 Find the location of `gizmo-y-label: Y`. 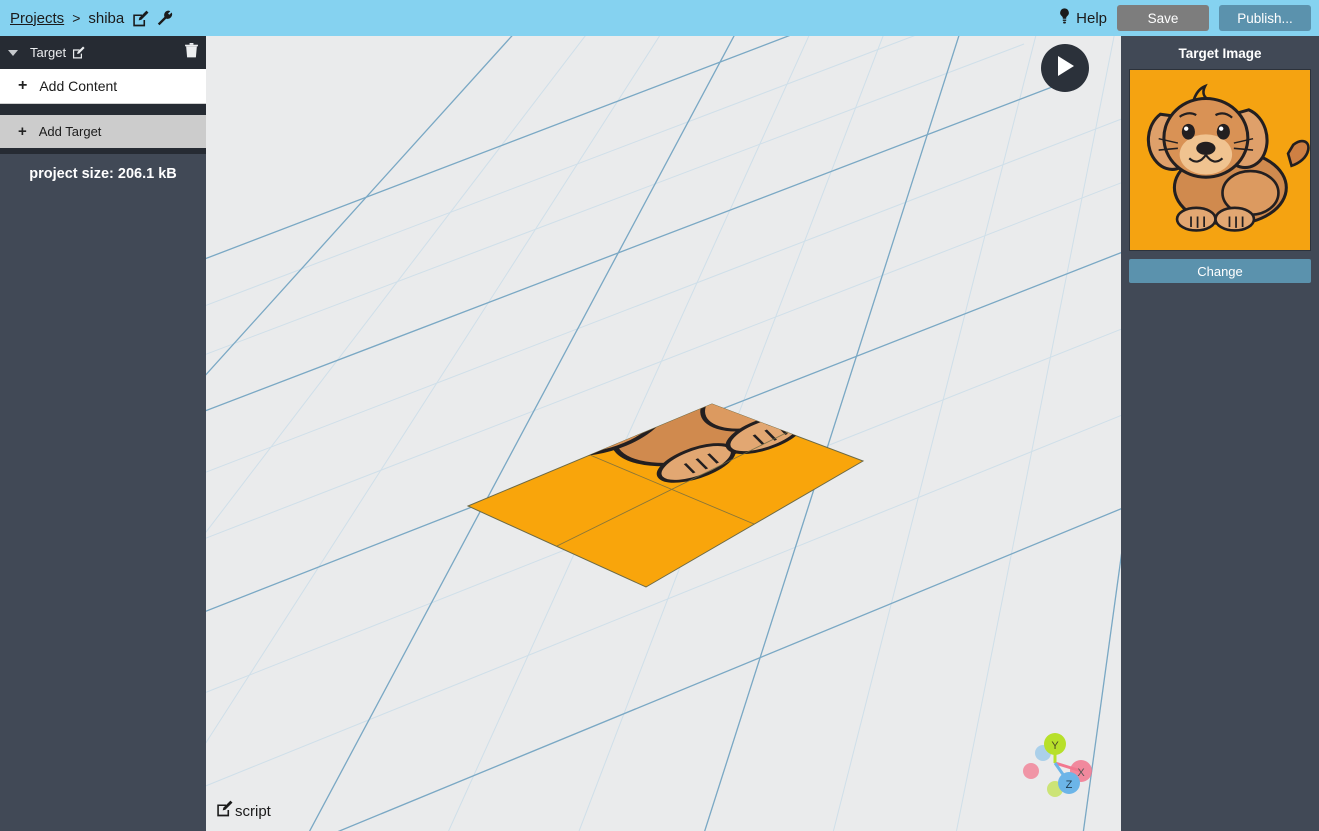

gizmo-y-label: Y is located at coordinates (1055, 746).